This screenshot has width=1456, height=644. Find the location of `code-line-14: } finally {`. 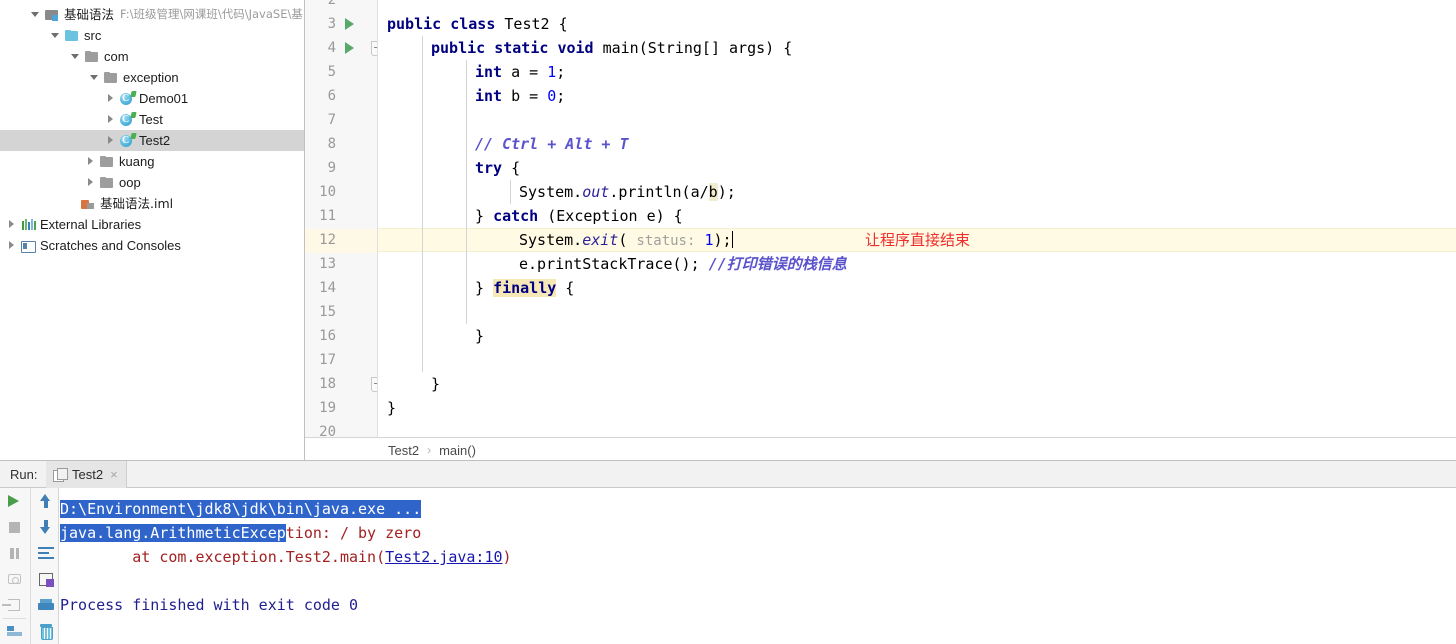

code-line-14: } finally { is located at coordinates (524, 288).